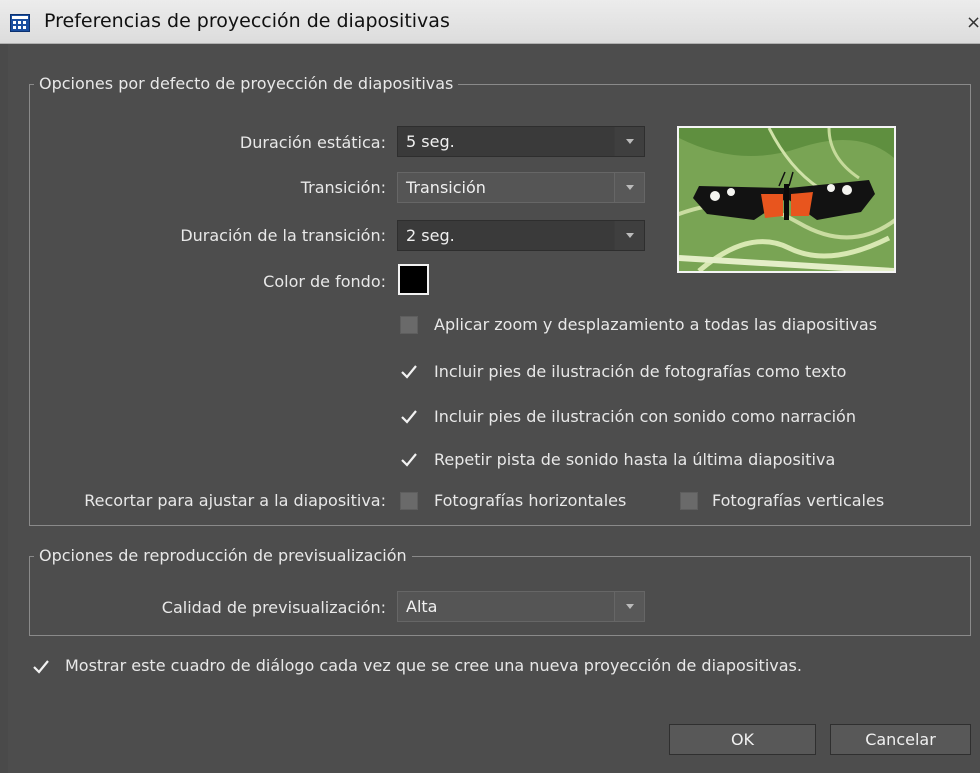 This screenshot has width=980, height=773. I want to click on transition-duration-value: 2 seg., so click(430, 235).